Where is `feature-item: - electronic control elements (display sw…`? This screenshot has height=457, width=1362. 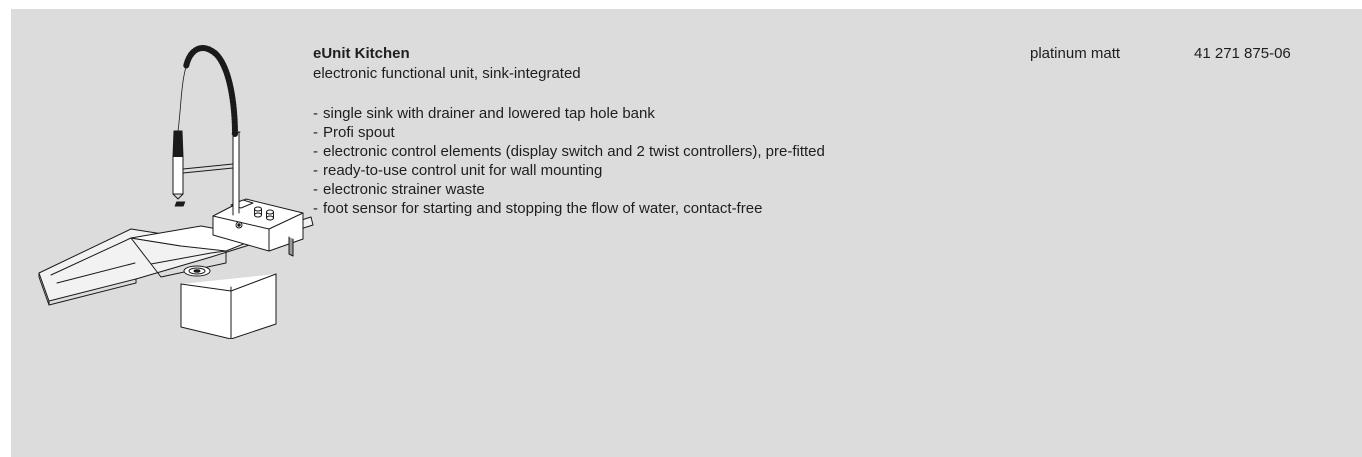
feature-item: - electronic control elements (display sw… is located at coordinates (569, 151).